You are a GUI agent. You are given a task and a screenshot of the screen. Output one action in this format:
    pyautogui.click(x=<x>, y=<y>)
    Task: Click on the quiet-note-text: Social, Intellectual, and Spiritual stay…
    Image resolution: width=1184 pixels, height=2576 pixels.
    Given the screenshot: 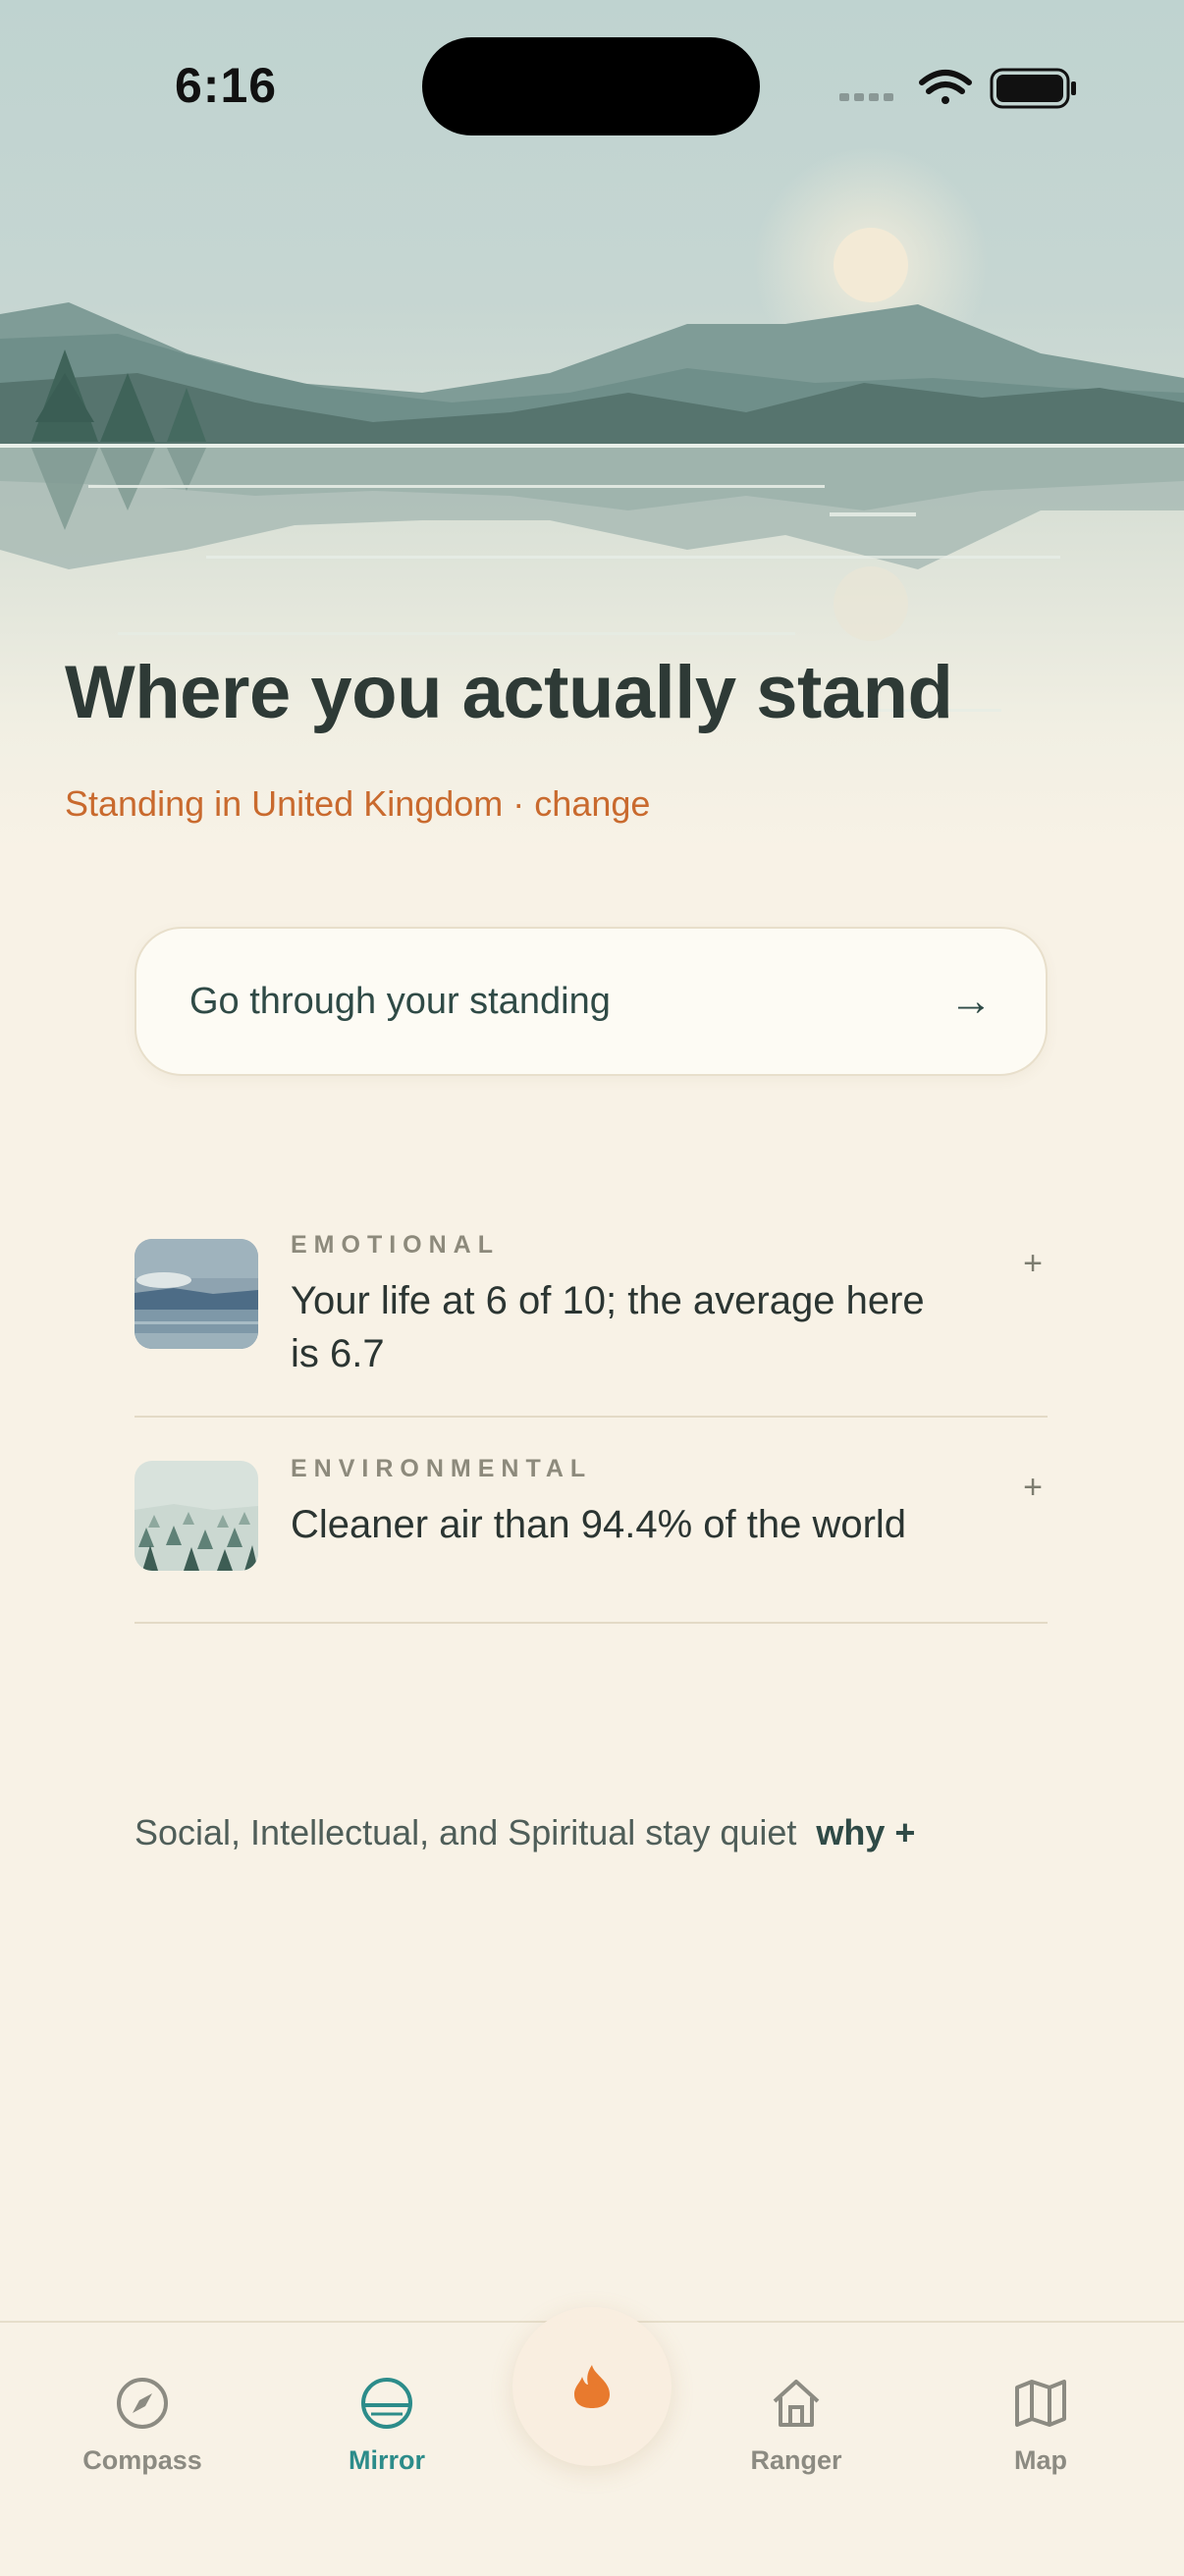 What is the action you would take?
    pyautogui.click(x=466, y=1832)
    